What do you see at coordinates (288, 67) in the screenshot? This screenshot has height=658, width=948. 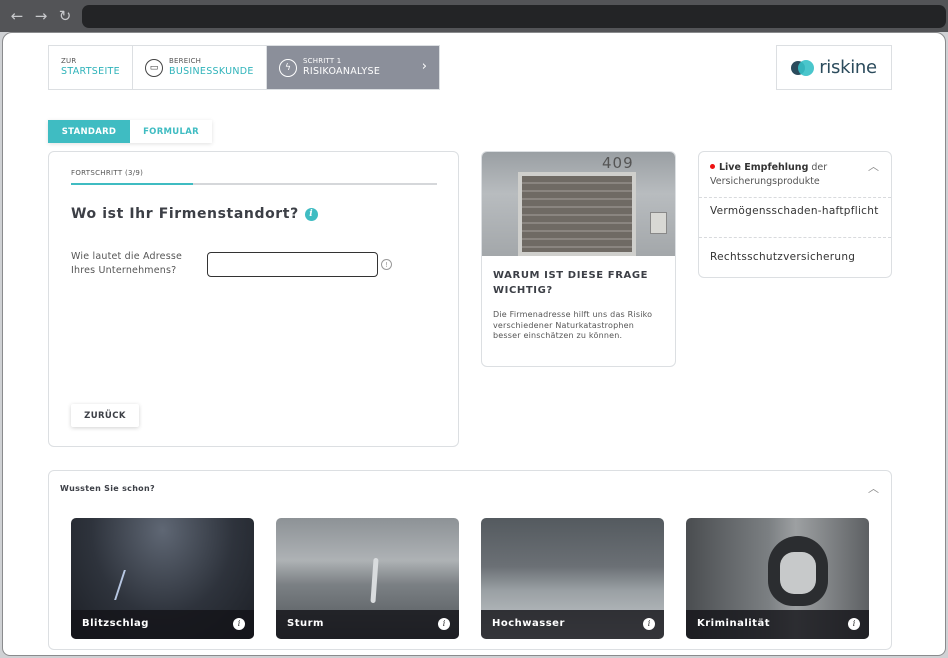 I see `lightning-icon: ϟ` at bounding box center [288, 67].